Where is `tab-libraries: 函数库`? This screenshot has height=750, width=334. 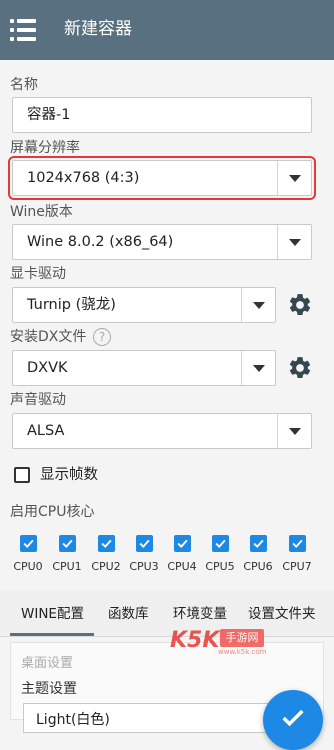
tab-libraries: 函数库 is located at coordinates (128, 612).